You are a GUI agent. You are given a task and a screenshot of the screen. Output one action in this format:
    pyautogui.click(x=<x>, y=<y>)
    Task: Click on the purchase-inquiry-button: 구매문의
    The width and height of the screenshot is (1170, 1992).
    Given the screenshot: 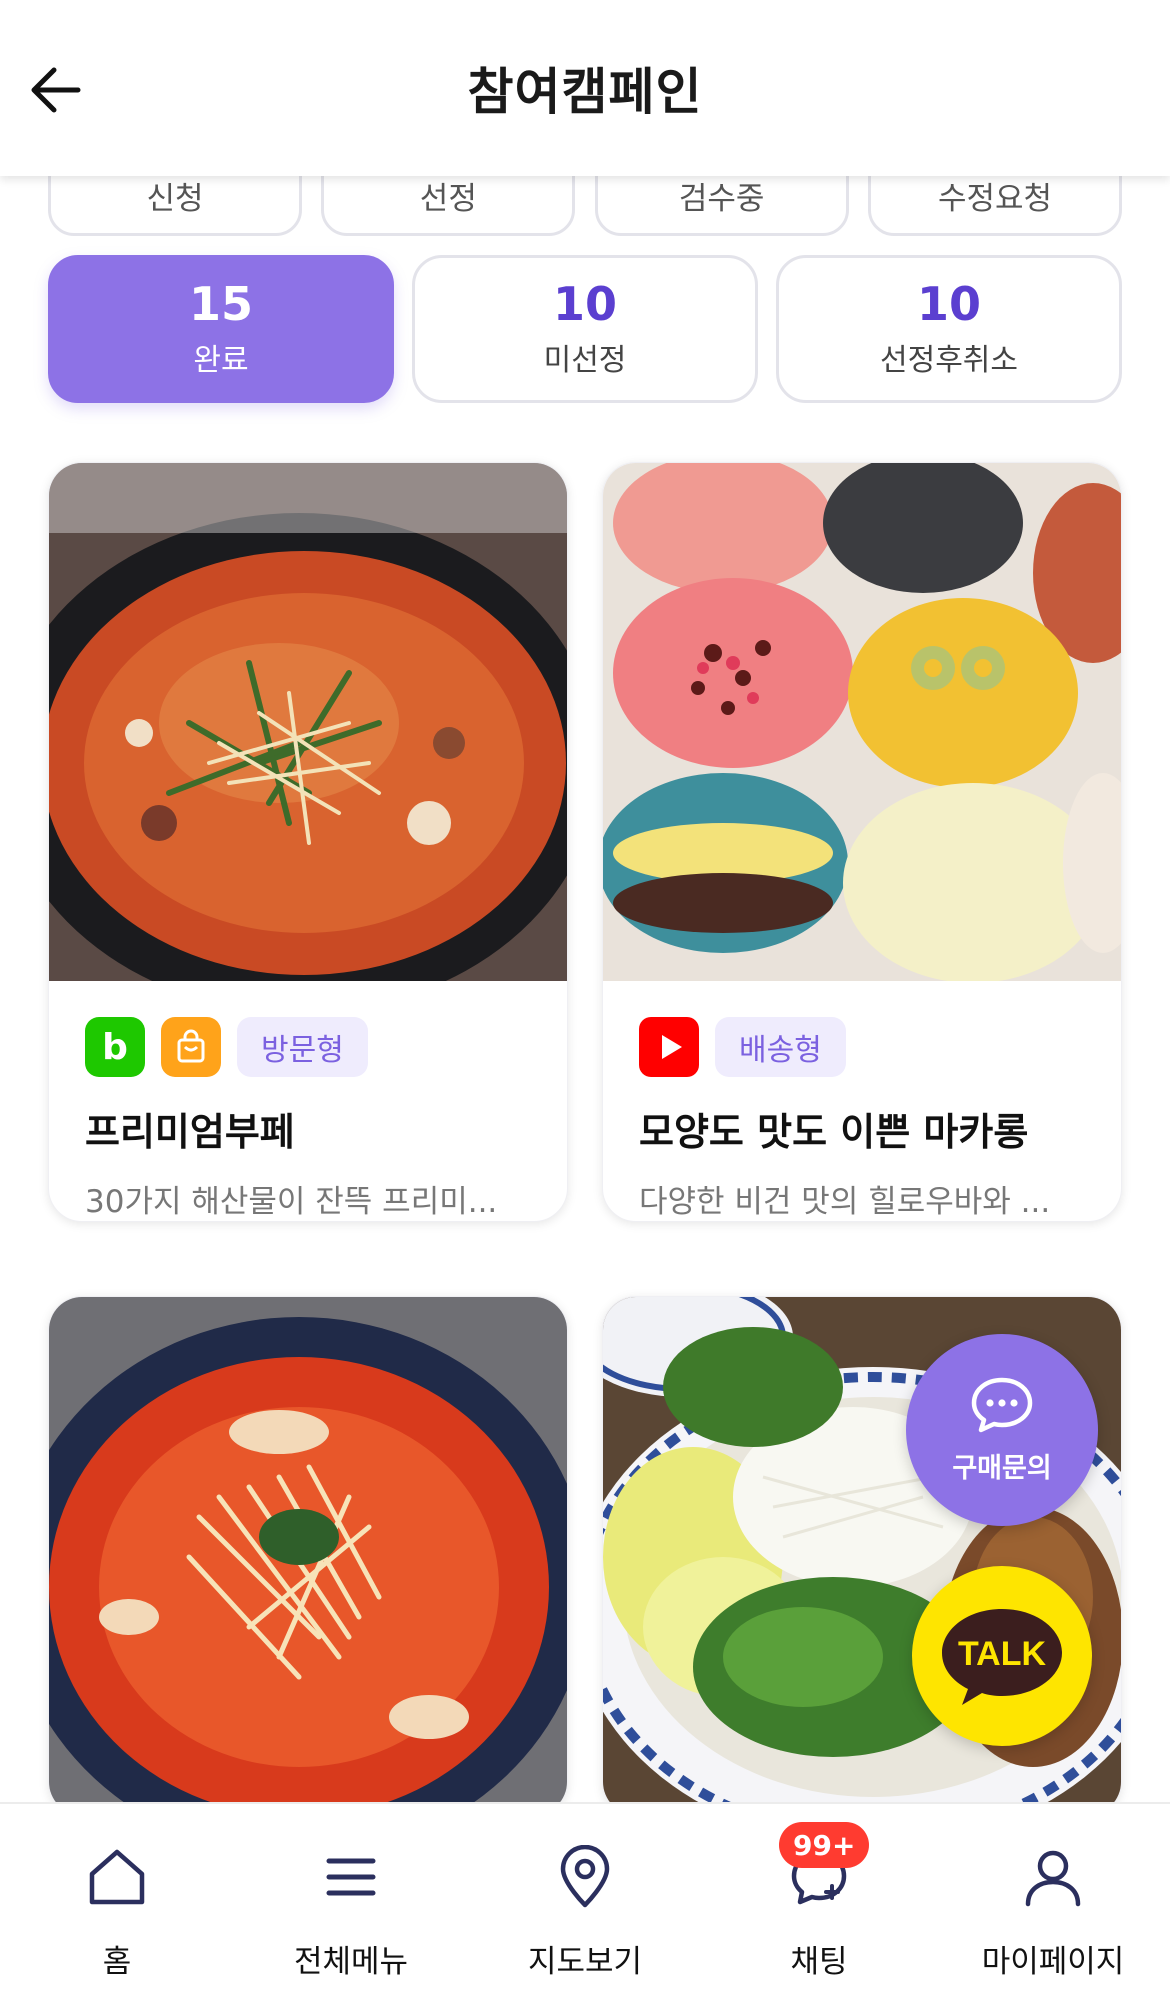 What is the action you would take?
    pyautogui.click(x=1002, y=1430)
    